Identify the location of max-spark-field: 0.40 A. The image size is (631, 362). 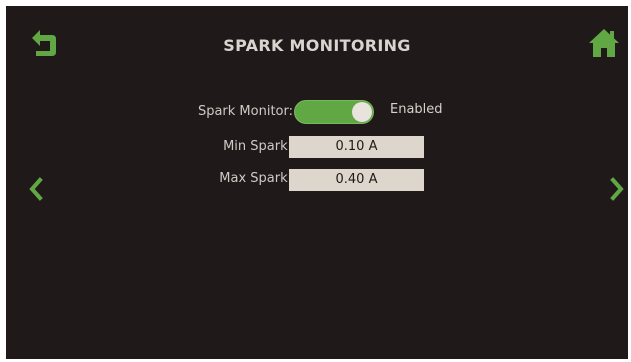
(356, 180).